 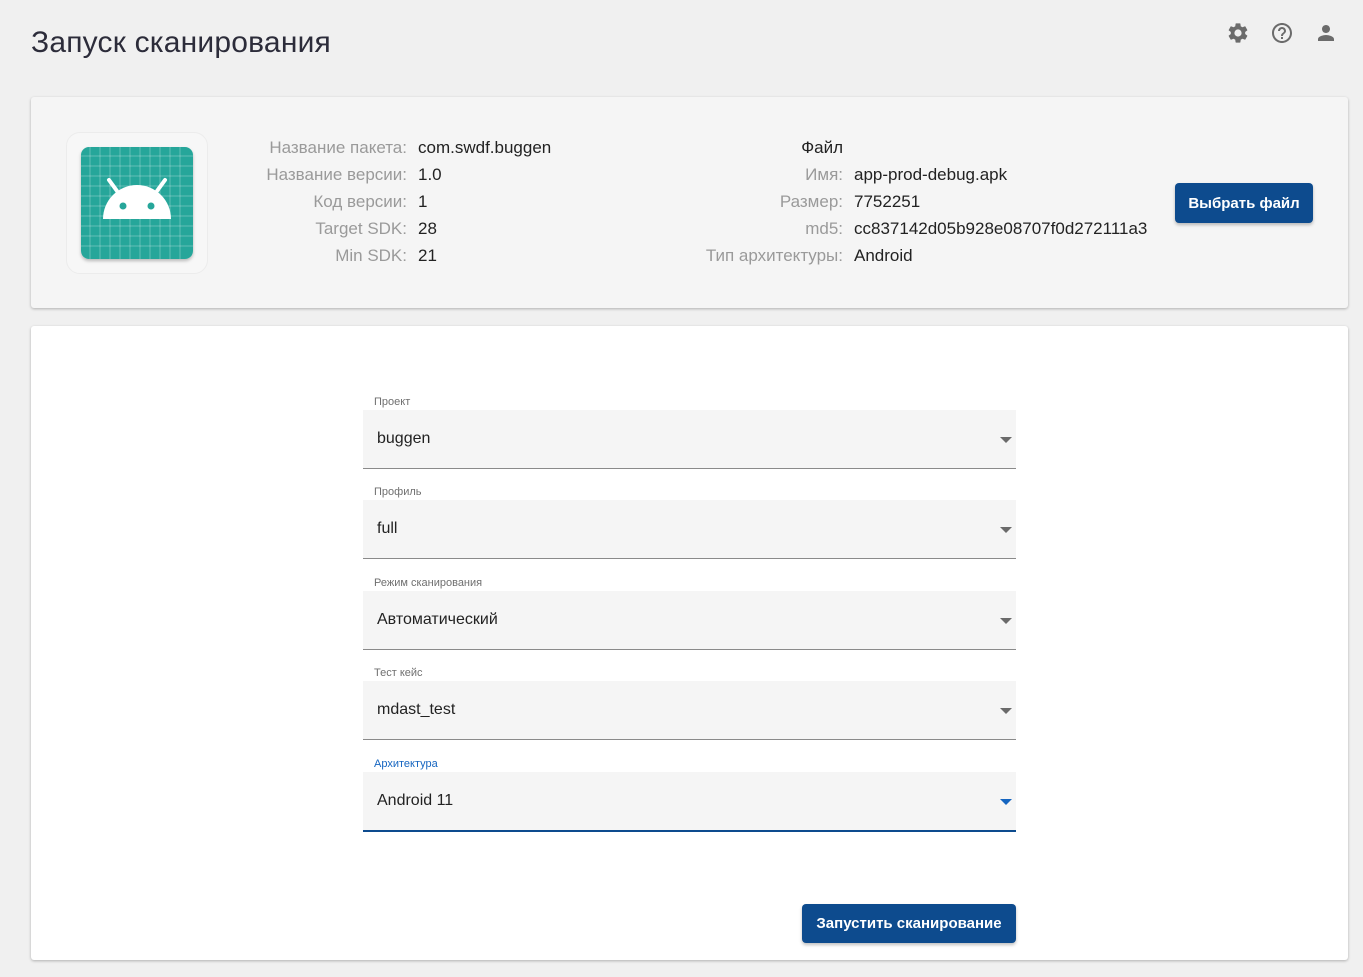 What do you see at coordinates (427, 255) in the screenshot?
I see `min-sdk-value: 21` at bounding box center [427, 255].